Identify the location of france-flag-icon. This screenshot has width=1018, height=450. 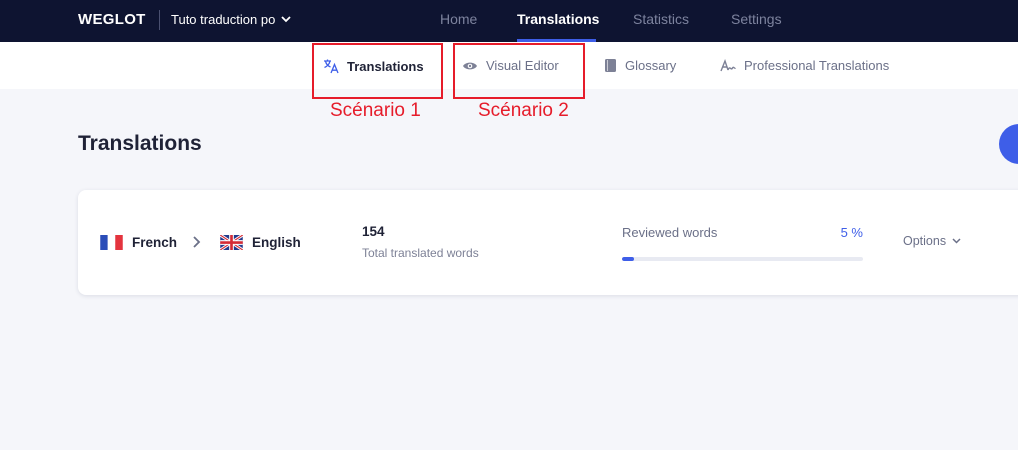
(111, 242).